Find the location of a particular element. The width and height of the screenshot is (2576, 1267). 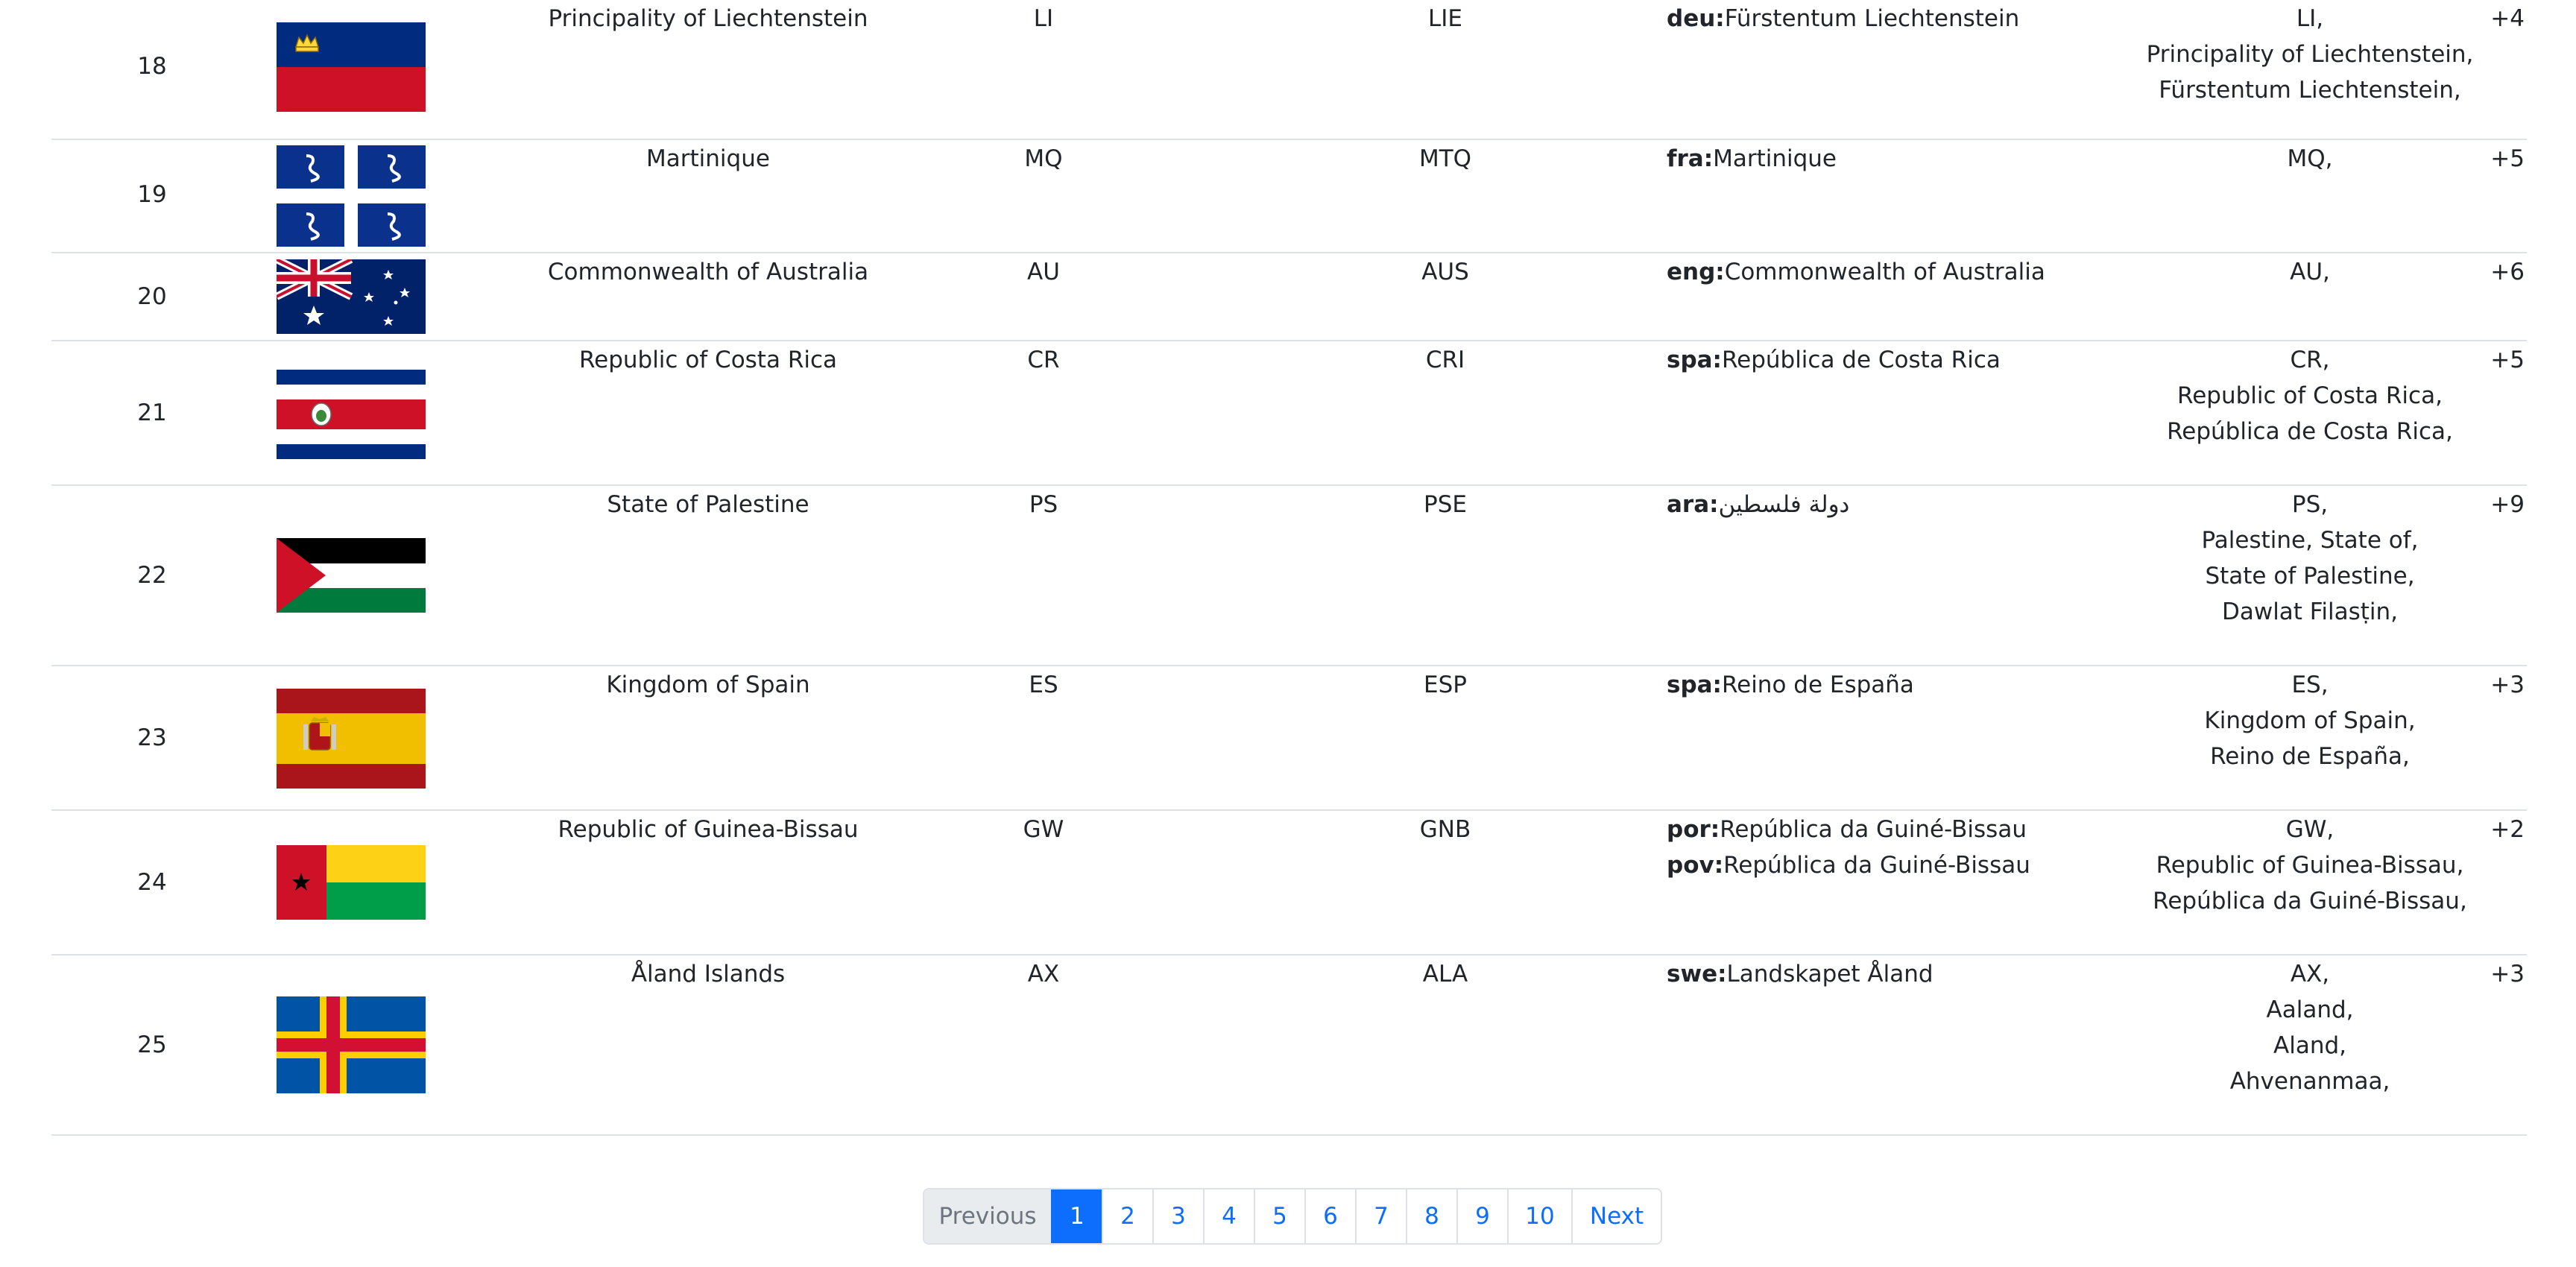

alt-spelling: Principality of Liechtenstein, is located at coordinates (2310, 54).